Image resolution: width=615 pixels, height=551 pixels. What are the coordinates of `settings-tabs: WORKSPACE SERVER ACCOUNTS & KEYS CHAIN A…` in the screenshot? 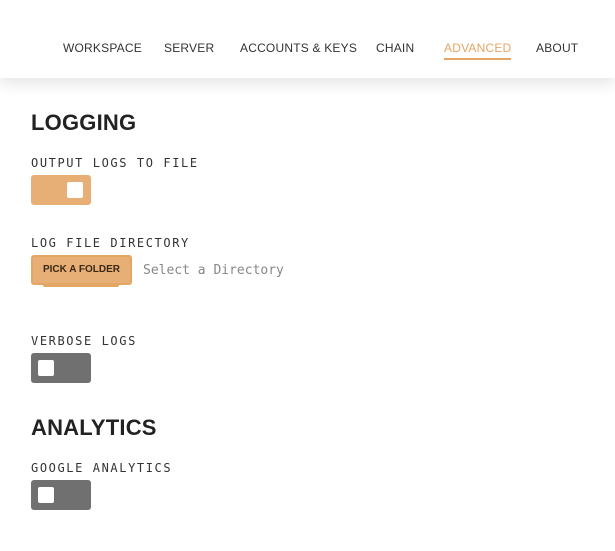 It's located at (307, 50).